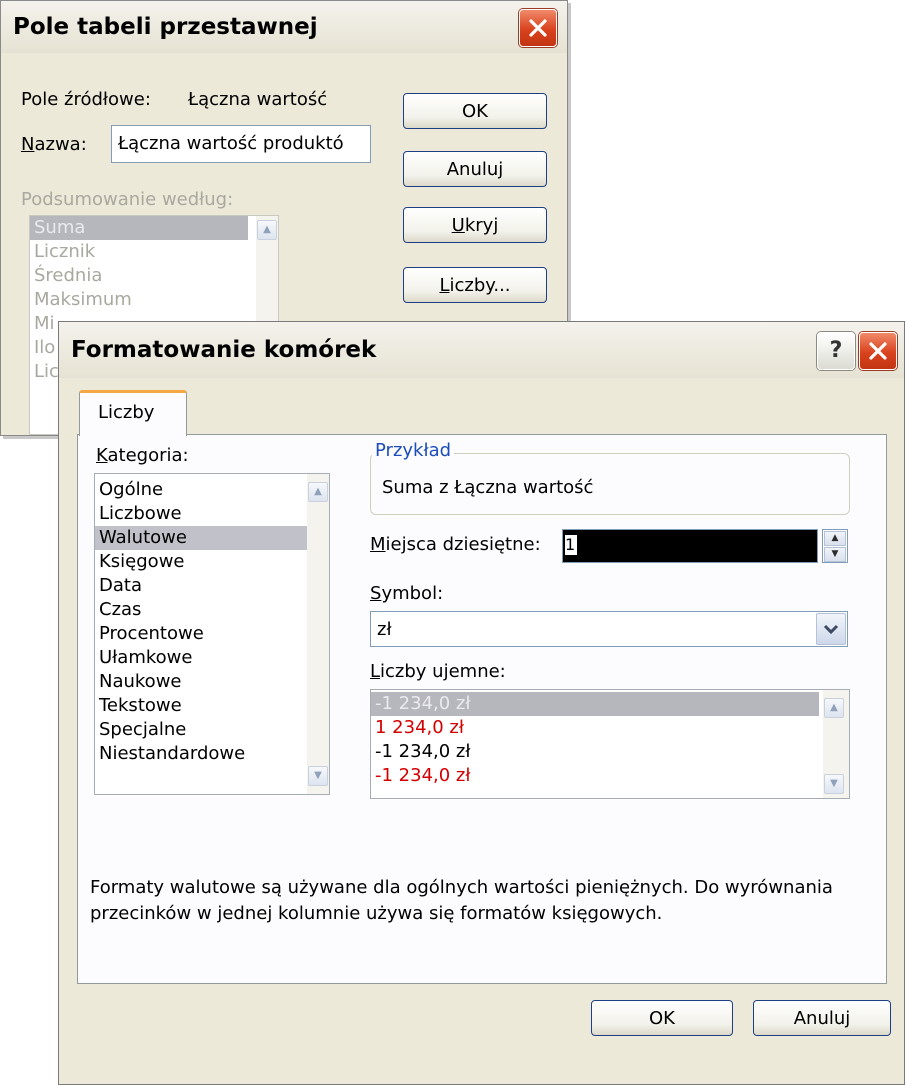  What do you see at coordinates (212, 514) in the screenshot?
I see `category-item: Liczbowe` at bounding box center [212, 514].